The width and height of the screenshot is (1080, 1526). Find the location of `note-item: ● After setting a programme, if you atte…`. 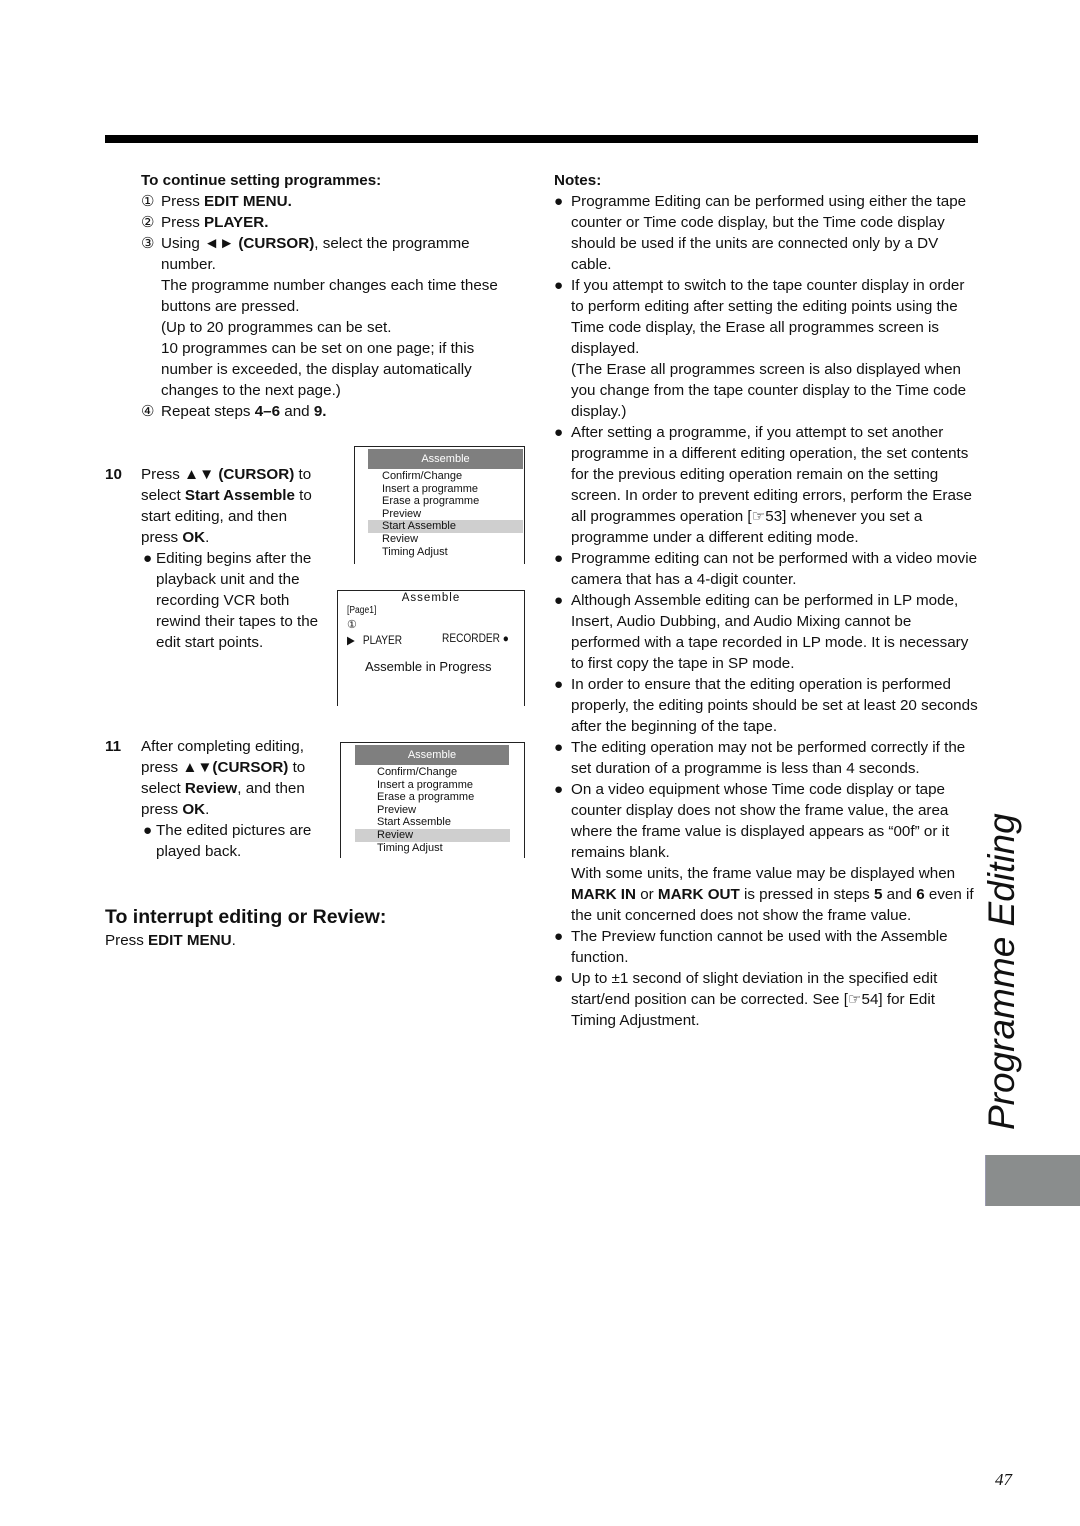

note-item: ● After setting a programme, if you atte… is located at coordinates (766, 485).